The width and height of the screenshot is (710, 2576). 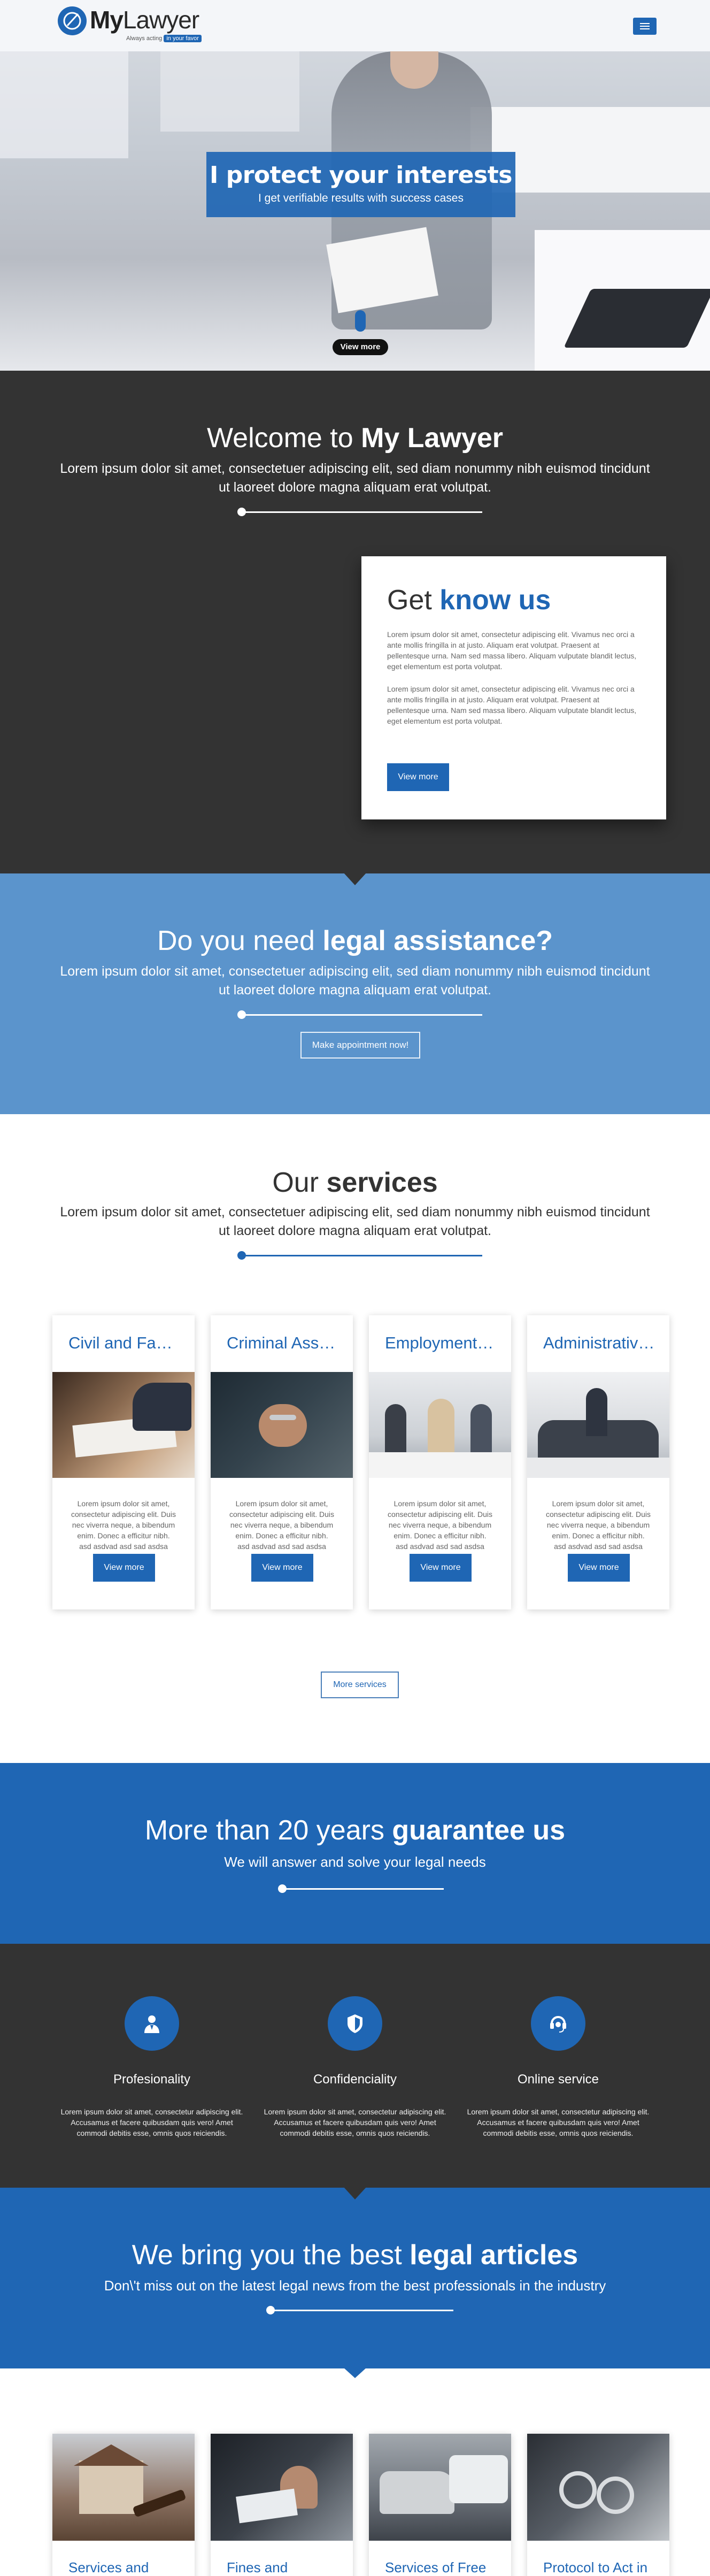 I want to click on logo: MyLawyer Always acting in your favor, so click(x=130, y=25).